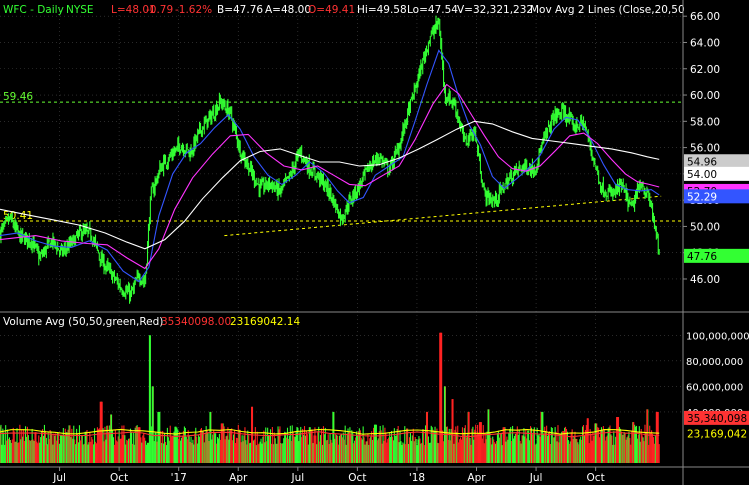  I want to click on ticker-label: WFC - Daily, so click(33, 10).